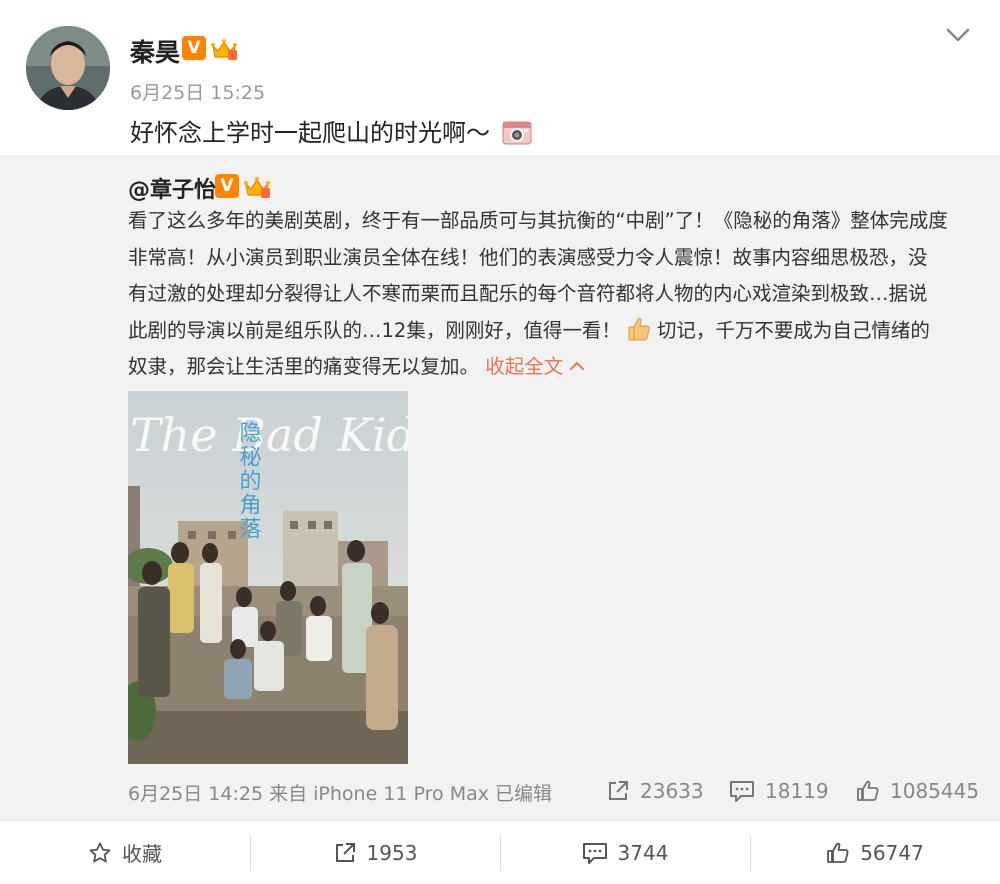 The height and width of the screenshot is (884, 1000). I want to click on like-count-button: 1085445, so click(917, 791).